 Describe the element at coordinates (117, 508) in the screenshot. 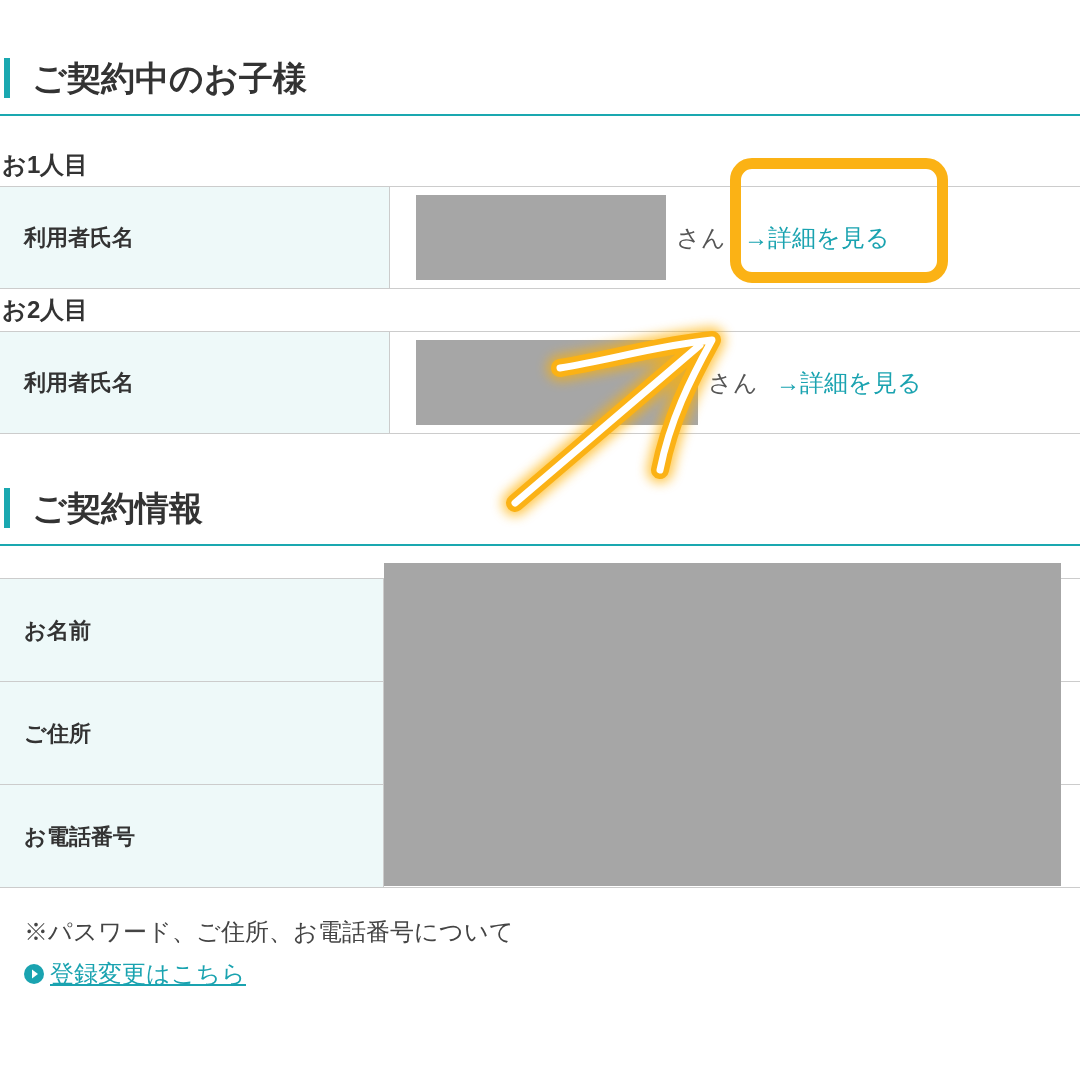

I see `section-heading: ご契約情報` at that location.